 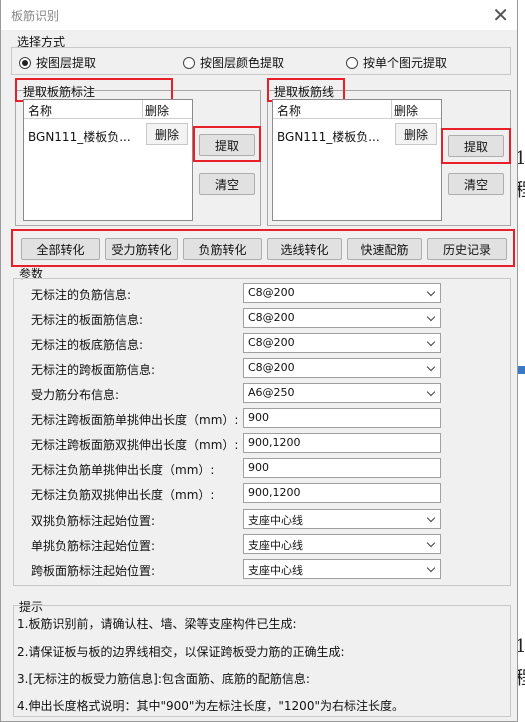 What do you see at coordinates (342, 368) in the screenshot?
I see `span-top-rebar-select: C8@200` at bounding box center [342, 368].